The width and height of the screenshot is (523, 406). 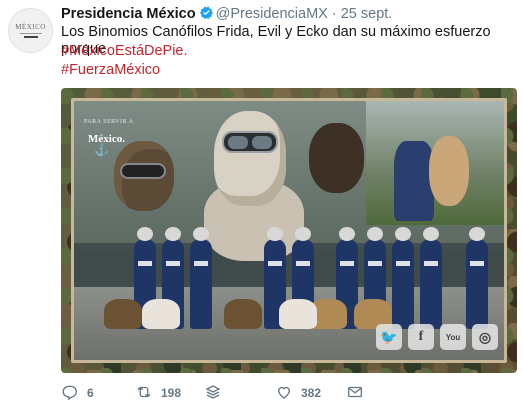 I want to click on mail-icon, so click(x=355, y=393).